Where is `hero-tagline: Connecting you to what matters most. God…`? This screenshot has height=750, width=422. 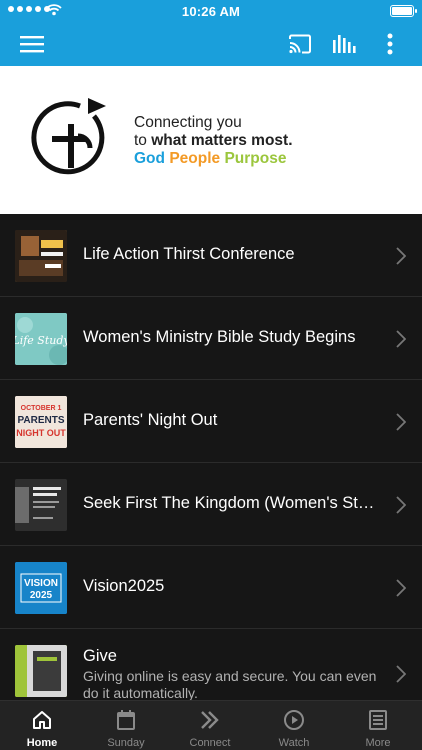 hero-tagline: Connecting you to what matters most. God… is located at coordinates (213, 141).